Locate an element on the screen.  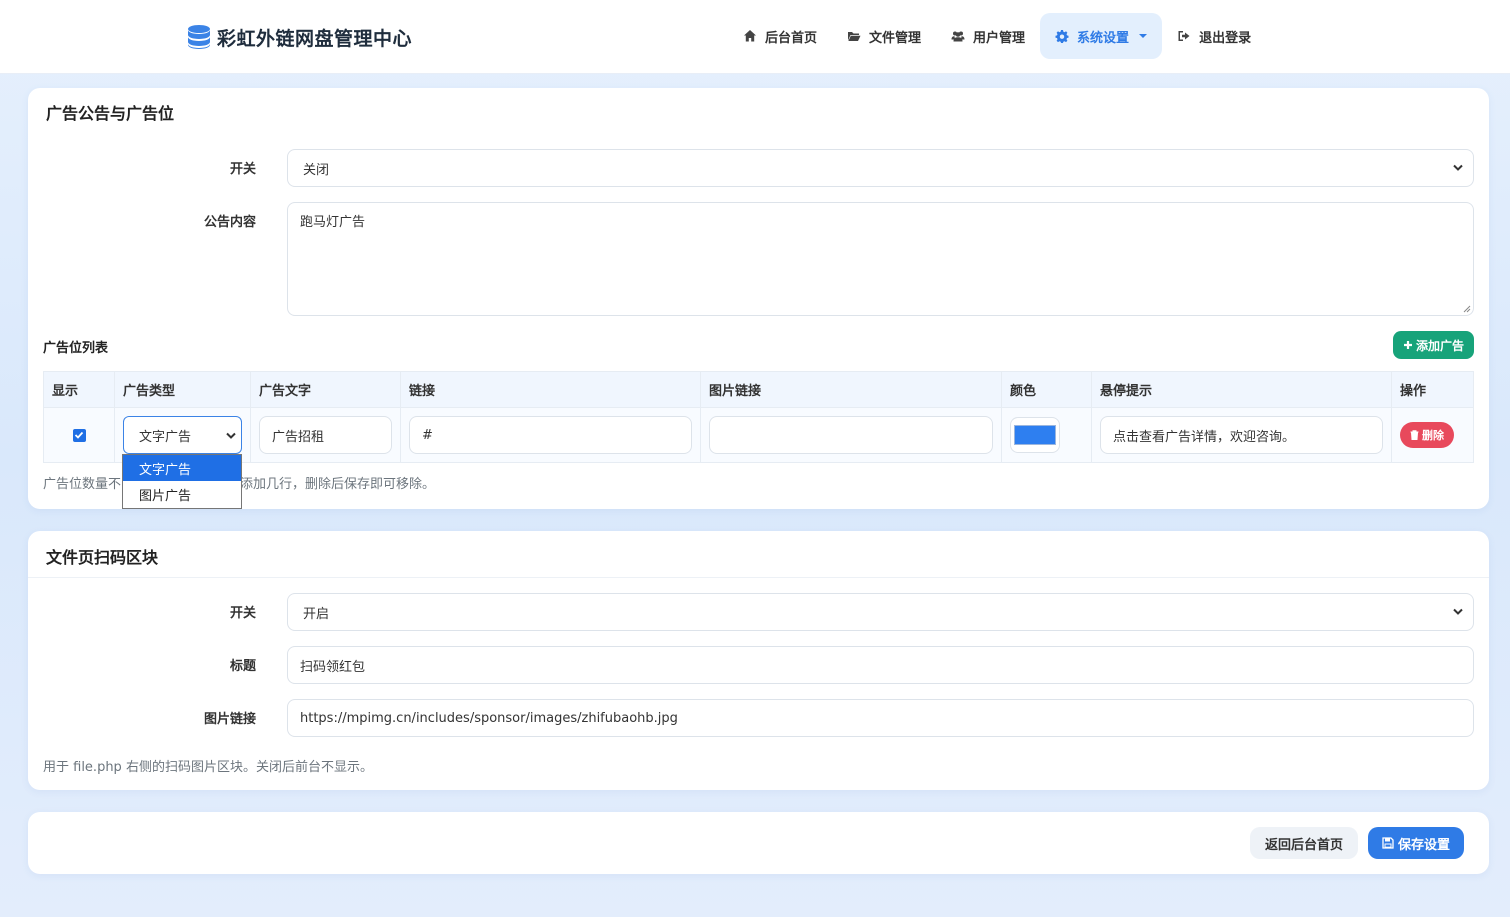
color-picker is located at coordinates (1035, 435).